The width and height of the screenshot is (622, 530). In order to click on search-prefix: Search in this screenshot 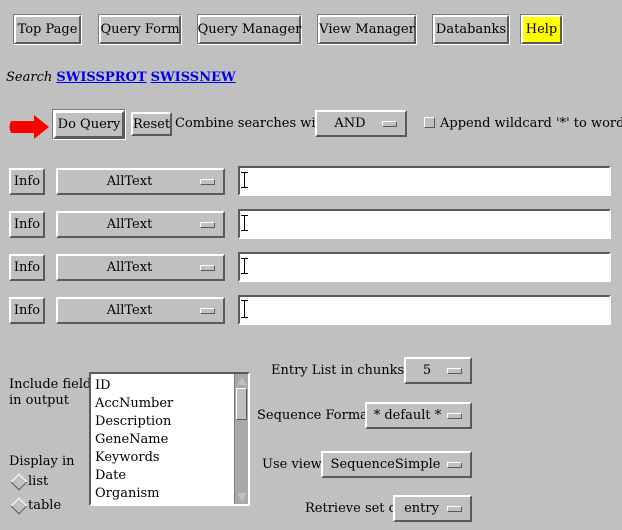, I will do `click(29, 77)`.